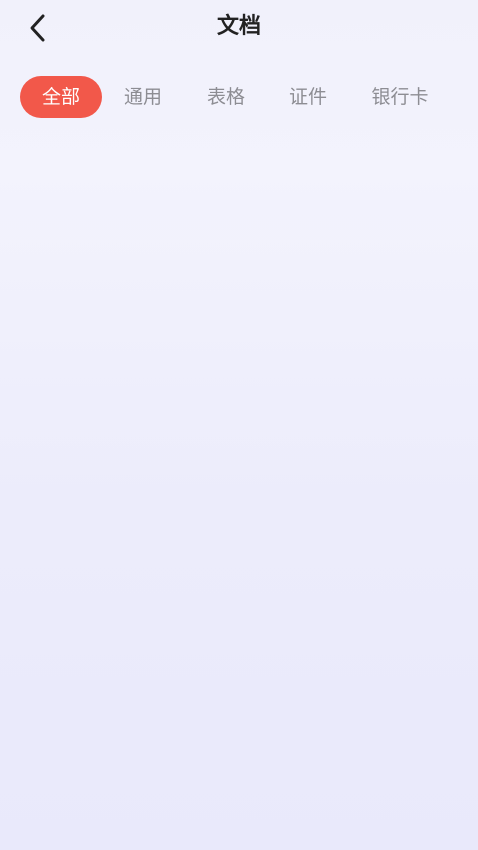 This screenshot has height=850, width=478. Describe the element at coordinates (308, 97) in the screenshot. I see `tab-id-card: 证件` at that location.